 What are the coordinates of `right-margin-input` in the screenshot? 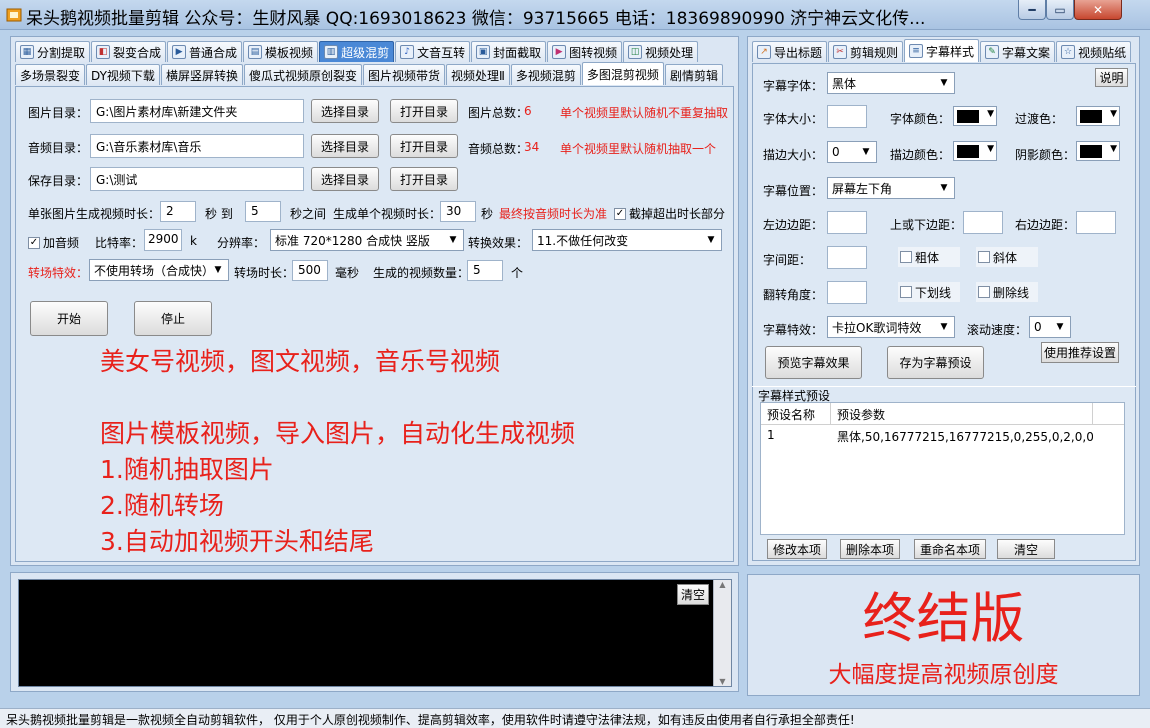 It's located at (1096, 222).